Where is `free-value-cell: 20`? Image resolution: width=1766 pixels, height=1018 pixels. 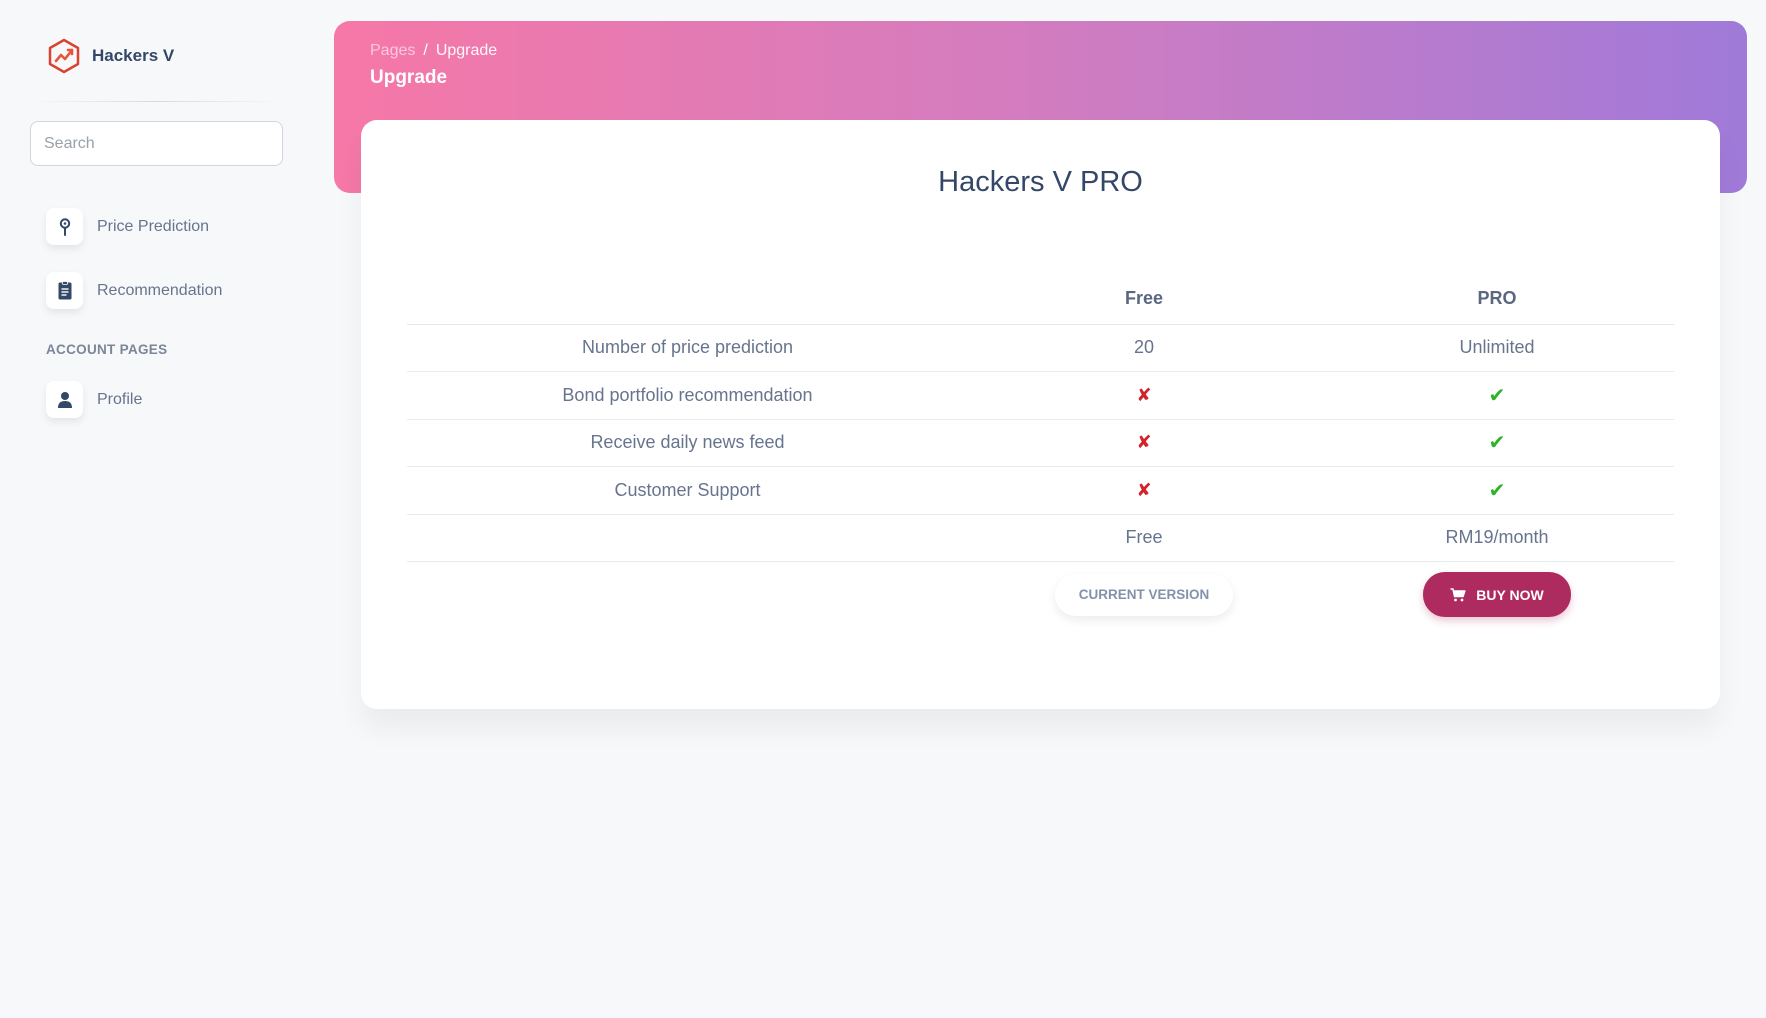 free-value-cell: 20 is located at coordinates (1144, 348).